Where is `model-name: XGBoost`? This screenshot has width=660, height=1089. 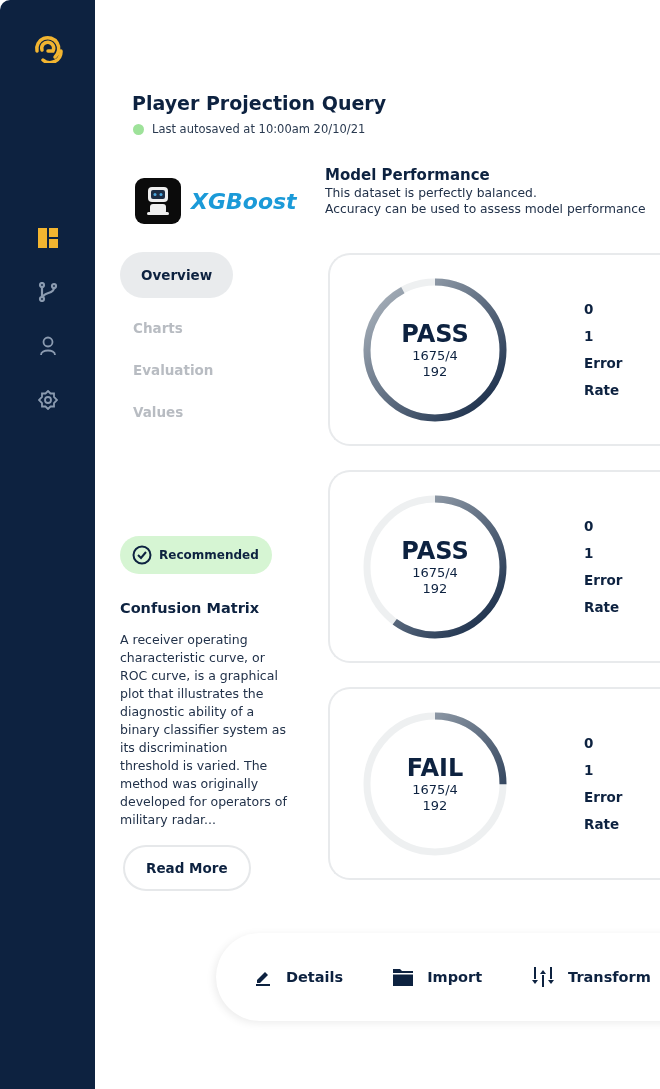 model-name: XGBoost is located at coordinates (244, 201).